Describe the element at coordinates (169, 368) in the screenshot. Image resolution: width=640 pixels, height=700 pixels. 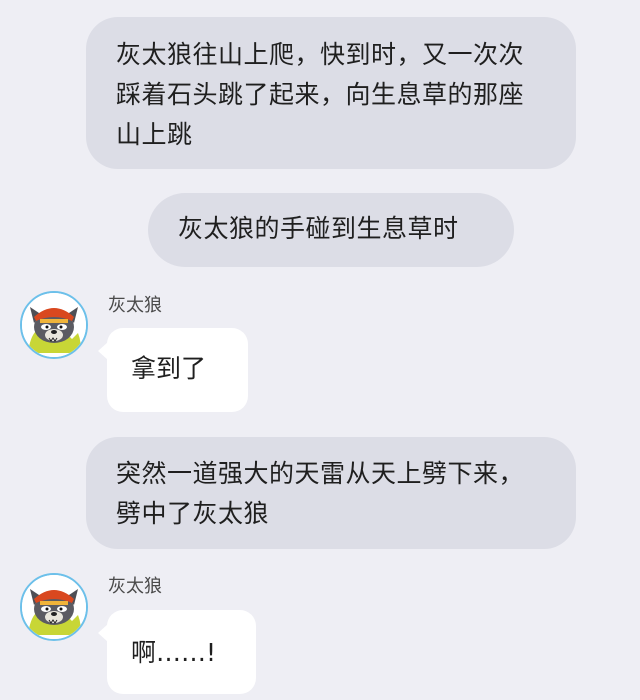
I see `message-text: 拿到了` at that location.